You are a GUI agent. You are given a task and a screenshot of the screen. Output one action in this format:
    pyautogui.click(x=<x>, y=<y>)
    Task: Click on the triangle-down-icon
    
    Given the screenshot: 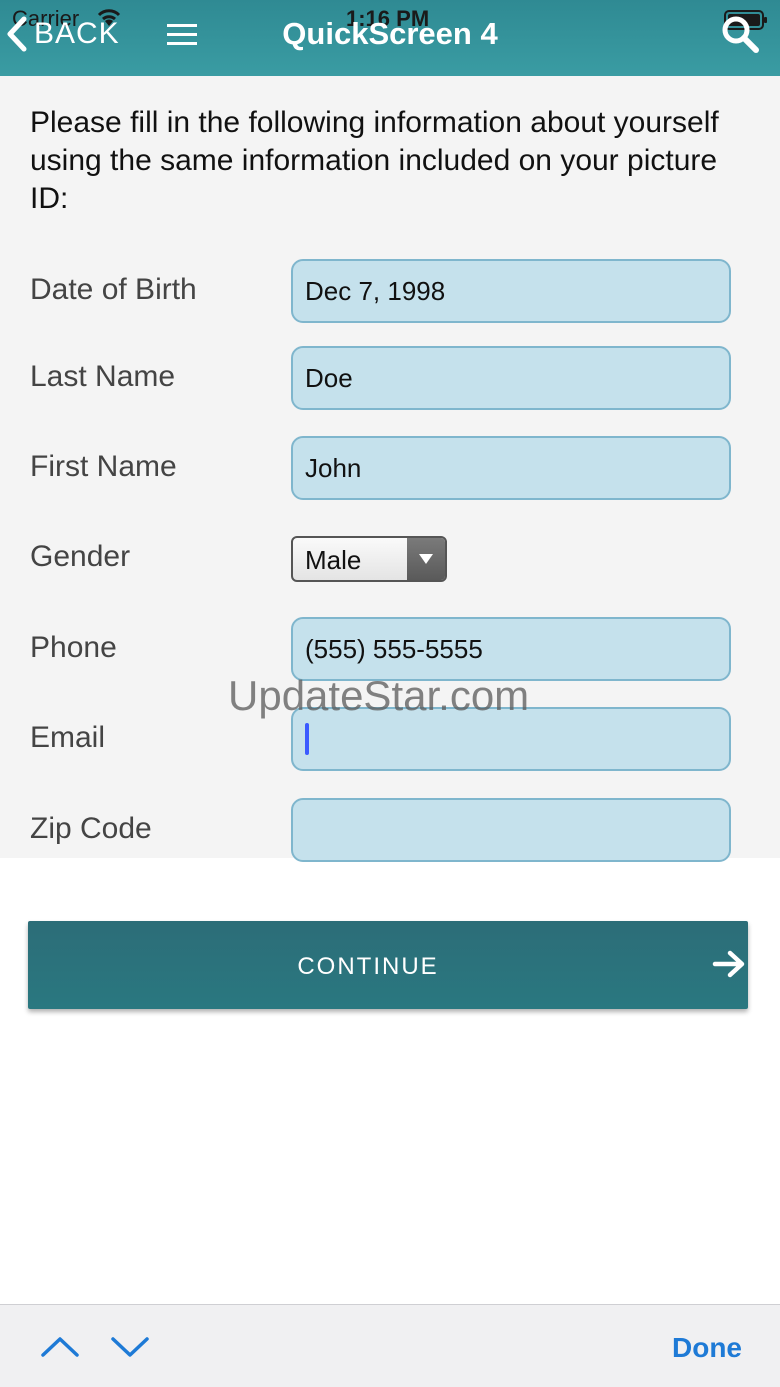 What is the action you would take?
    pyautogui.click(x=426, y=559)
    